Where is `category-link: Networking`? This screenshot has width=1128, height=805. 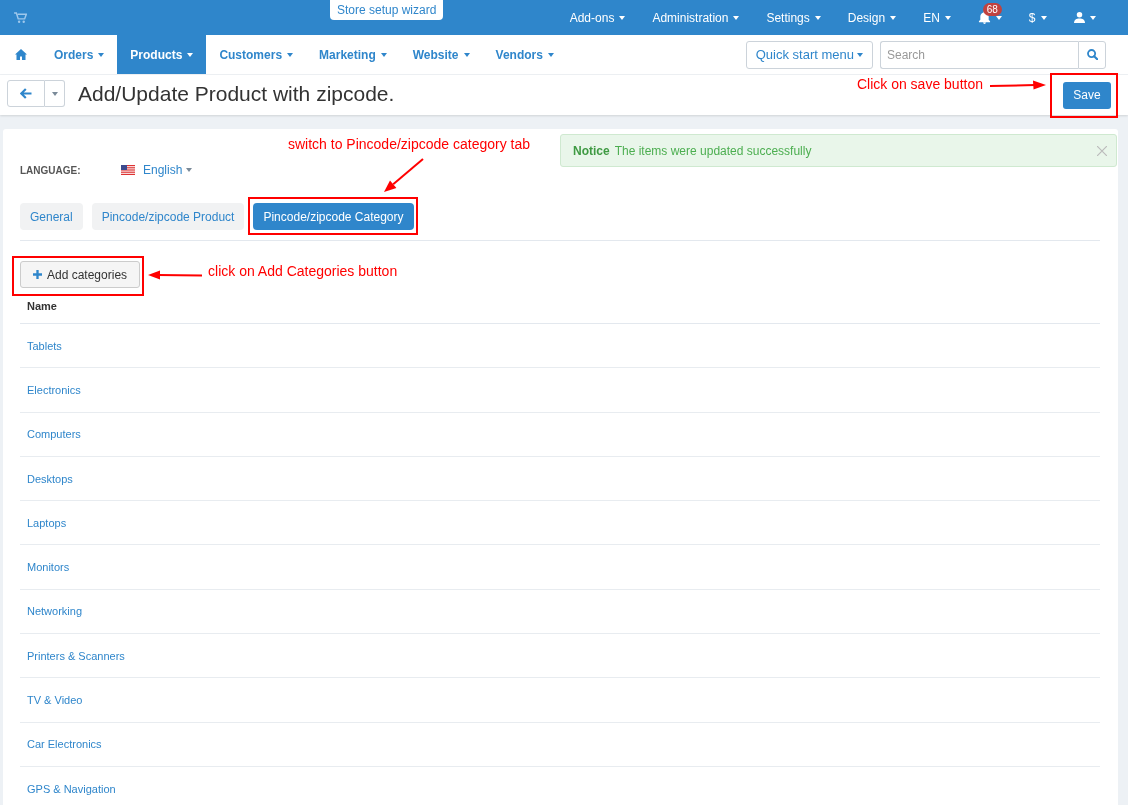
category-link: Networking is located at coordinates (55, 611).